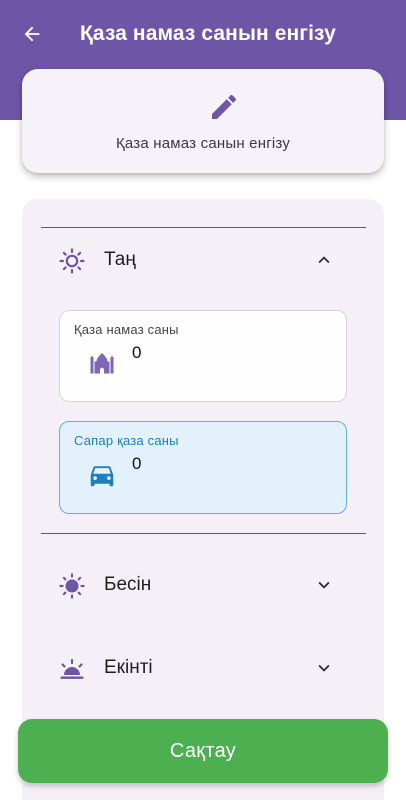 The height and width of the screenshot is (800, 406). What do you see at coordinates (120, 259) in the screenshot?
I see `section-label: Таң` at bounding box center [120, 259].